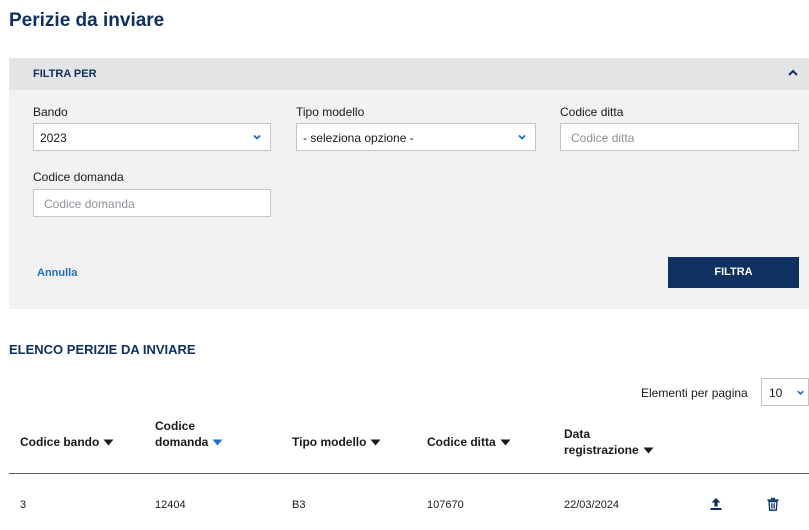 This screenshot has width=809, height=530. Describe the element at coordinates (87, 20) in the screenshot. I see `page-title: Perizie da inviare` at that location.